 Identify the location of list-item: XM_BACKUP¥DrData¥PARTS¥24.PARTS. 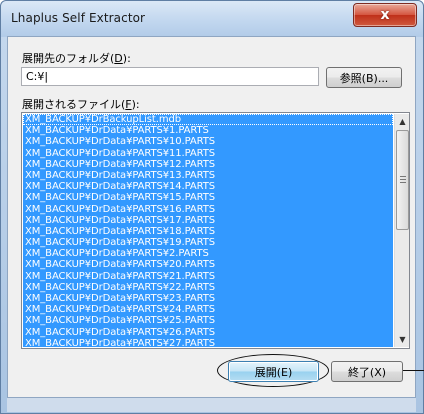
(208, 309).